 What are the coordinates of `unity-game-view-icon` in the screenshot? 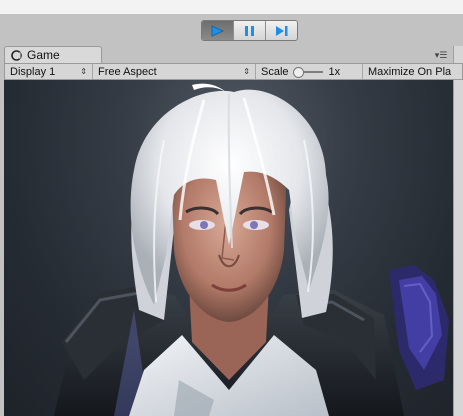 It's located at (16, 55).